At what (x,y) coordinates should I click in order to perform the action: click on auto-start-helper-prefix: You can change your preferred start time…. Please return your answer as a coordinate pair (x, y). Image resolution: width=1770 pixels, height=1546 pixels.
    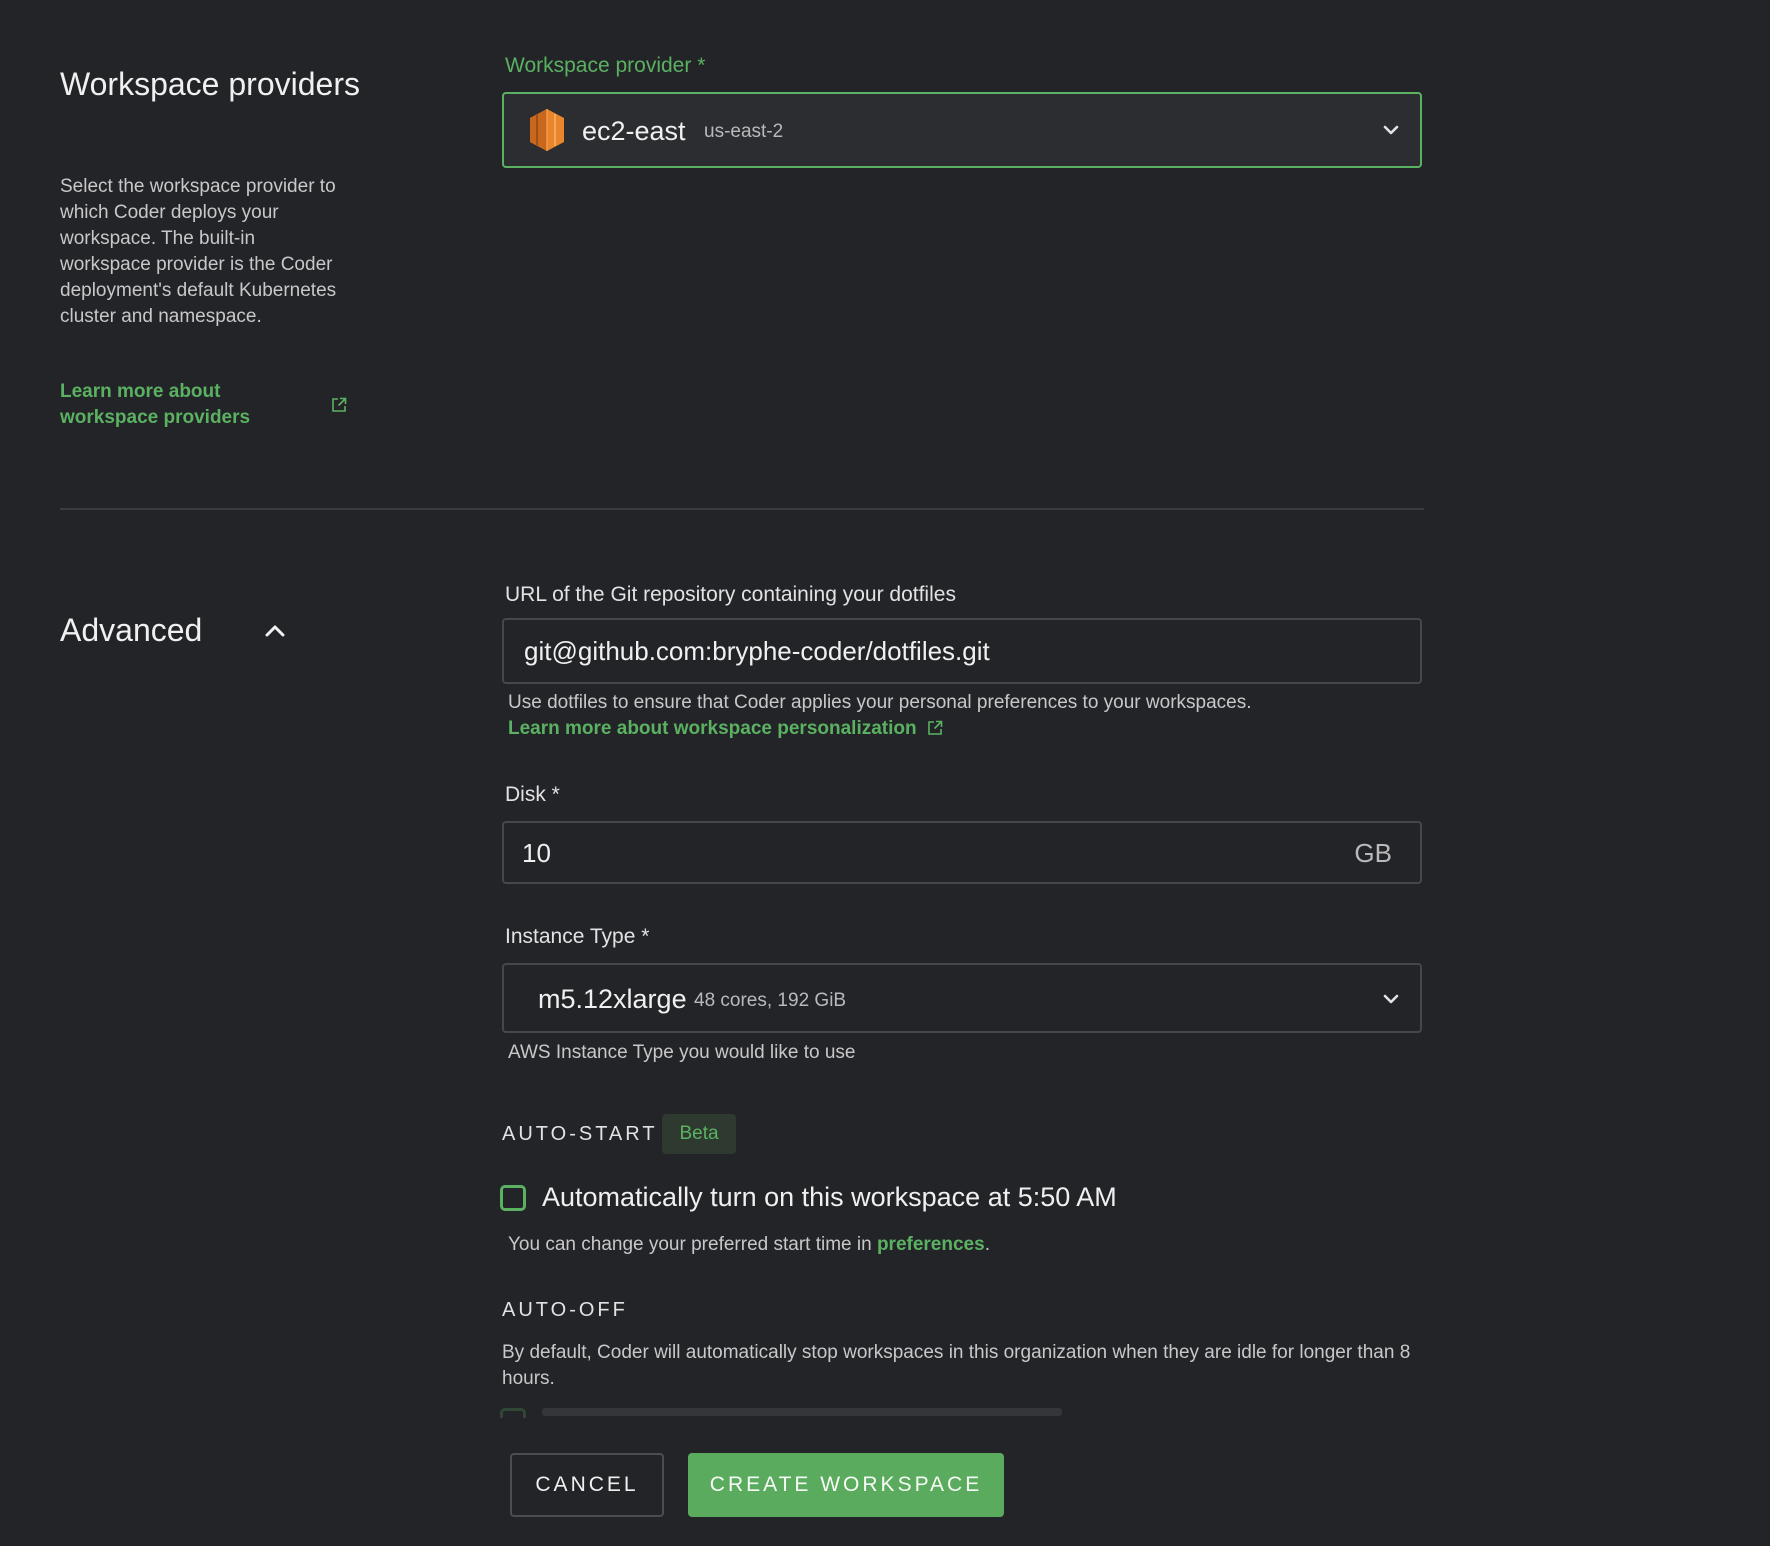
    Looking at the image, I should click on (692, 1244).